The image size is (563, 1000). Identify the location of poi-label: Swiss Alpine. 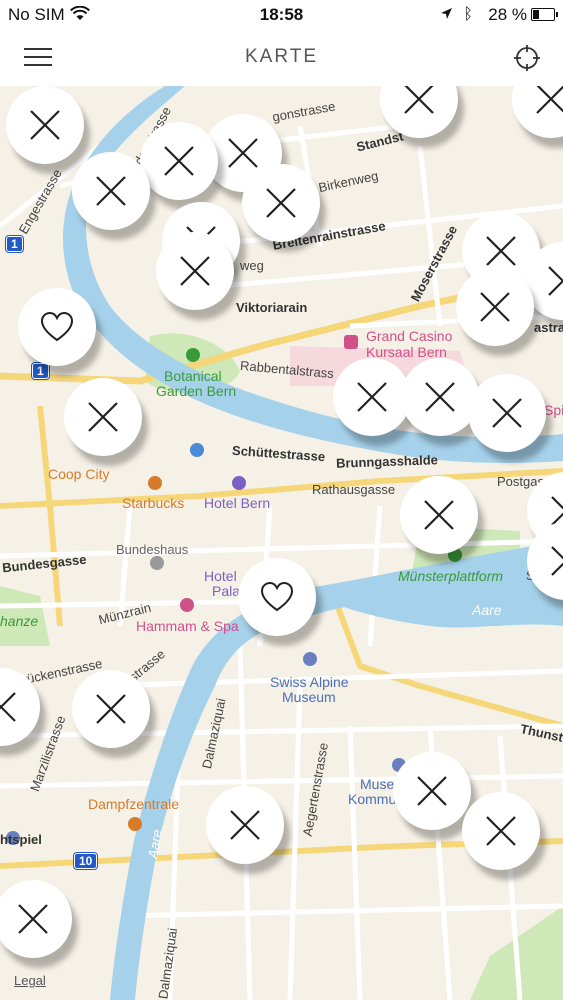
(309, 682).